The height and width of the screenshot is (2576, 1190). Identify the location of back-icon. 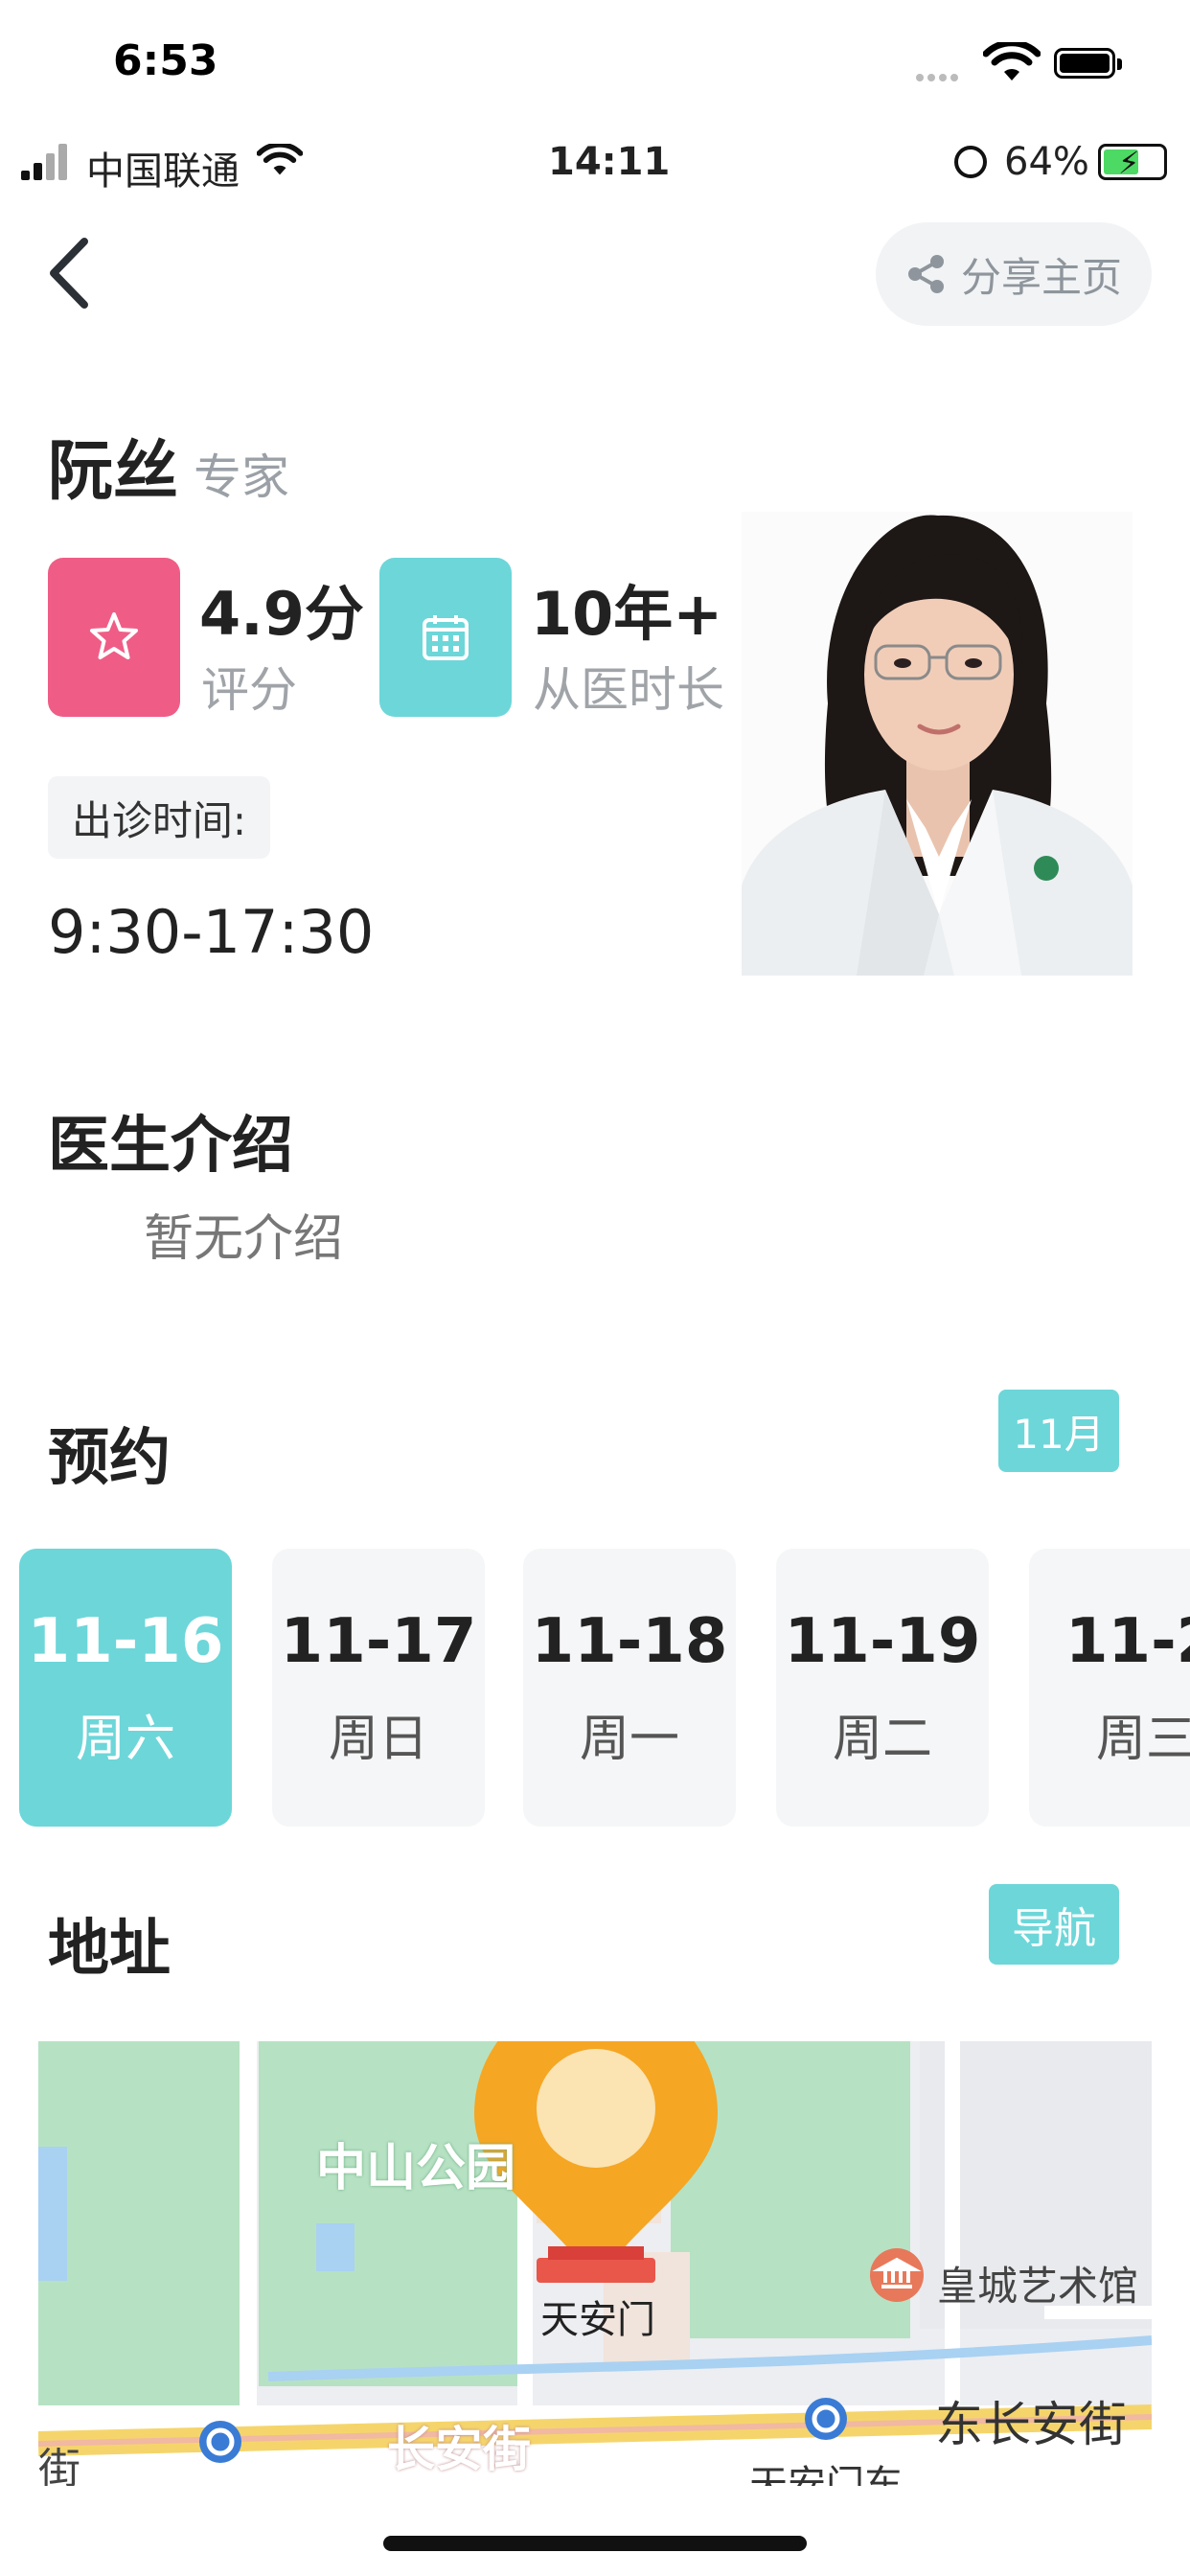
(69, 273).